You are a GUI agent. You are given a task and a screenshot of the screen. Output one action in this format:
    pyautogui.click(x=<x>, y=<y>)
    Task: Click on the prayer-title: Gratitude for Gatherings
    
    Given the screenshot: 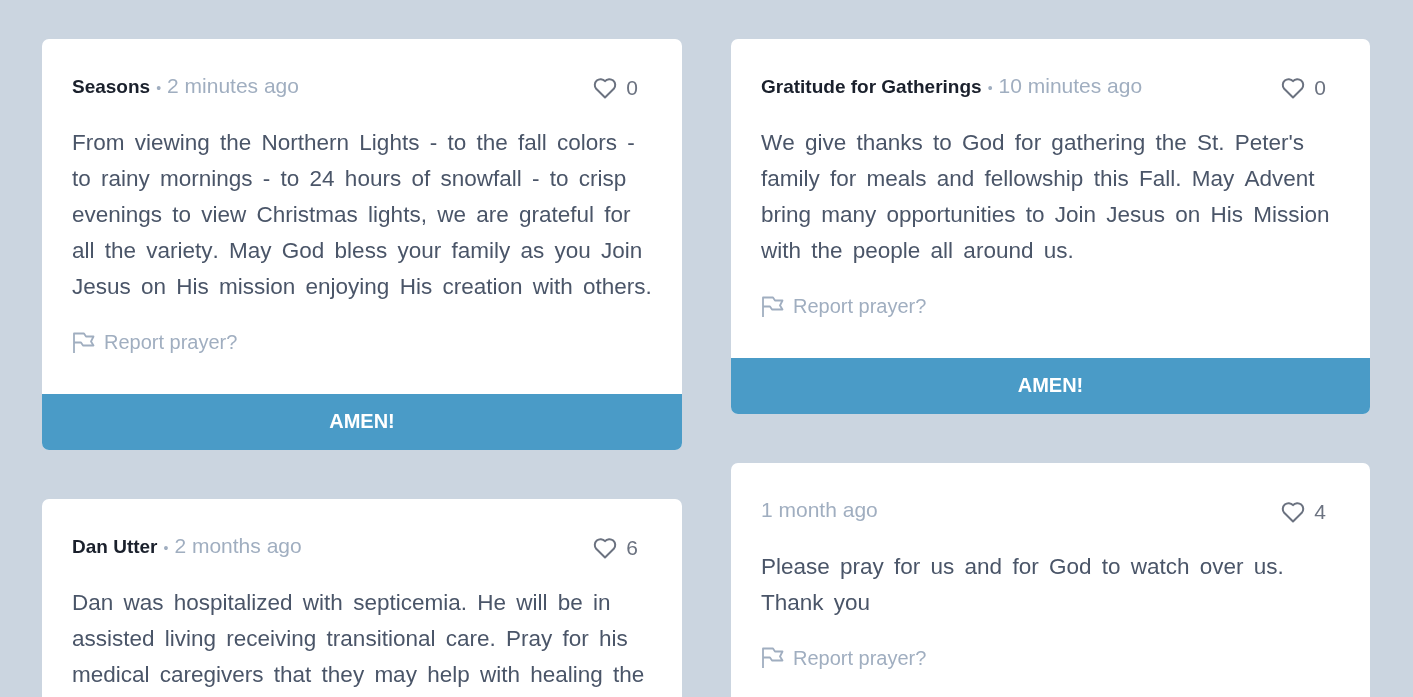 What is the action you would take?
    pyautogui.click(x=871, y=87)
    